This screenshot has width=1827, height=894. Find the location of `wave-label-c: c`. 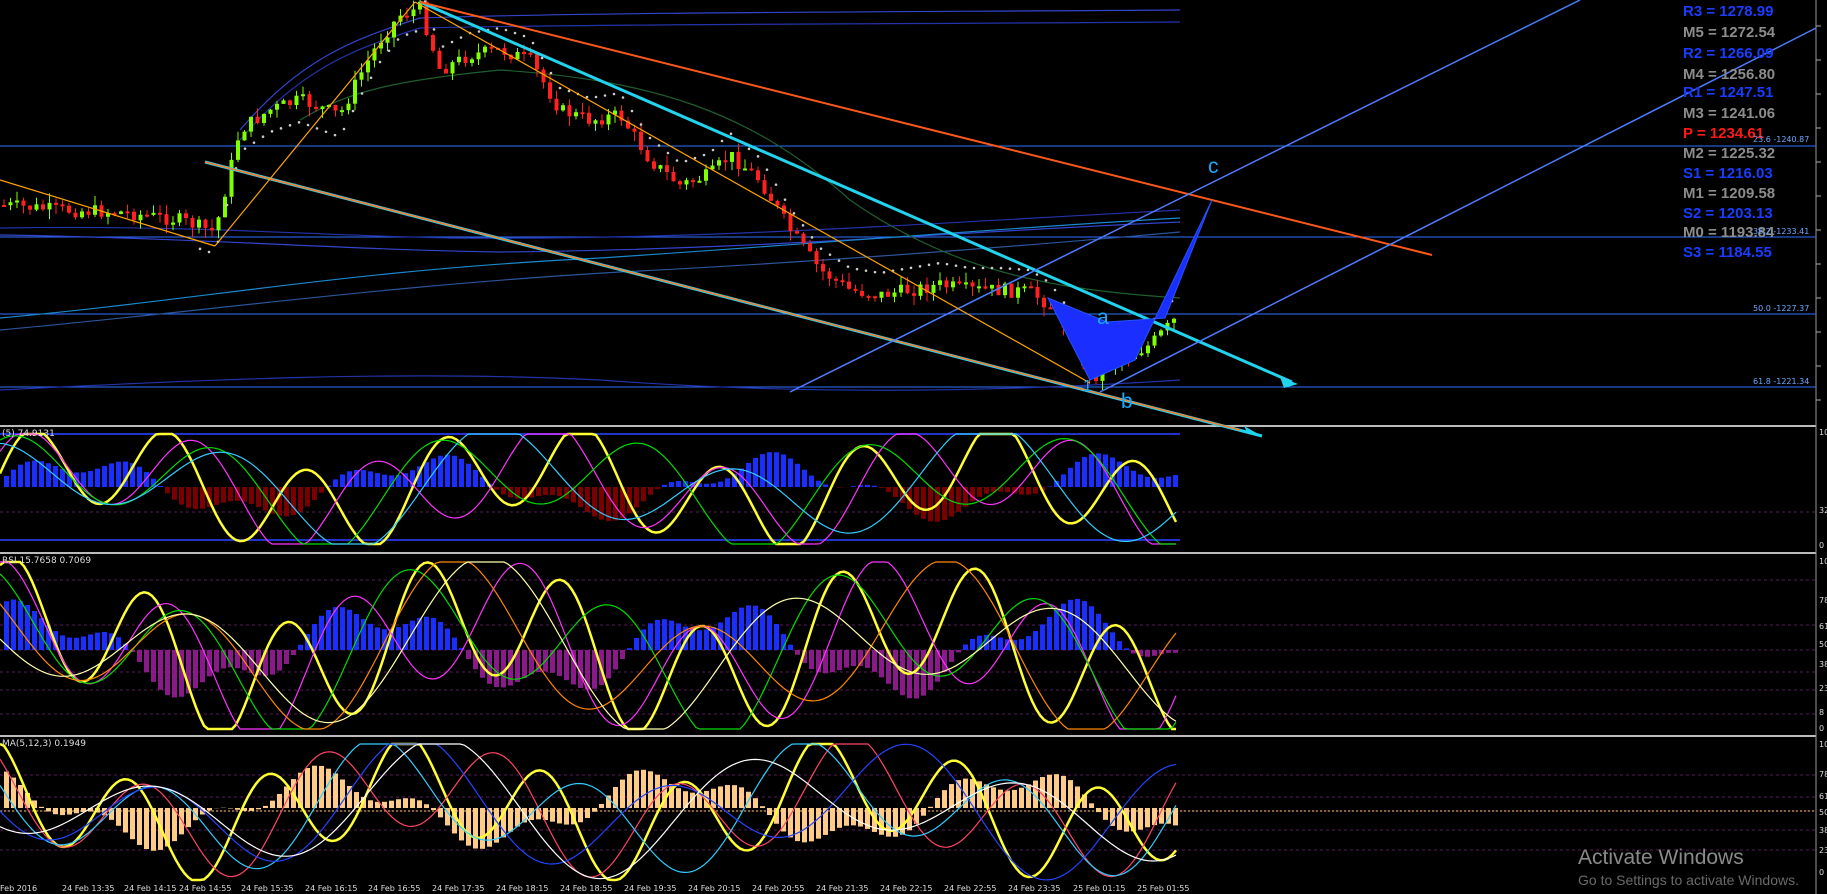

wave-label-c: c is located at coordinates (1213, 166).